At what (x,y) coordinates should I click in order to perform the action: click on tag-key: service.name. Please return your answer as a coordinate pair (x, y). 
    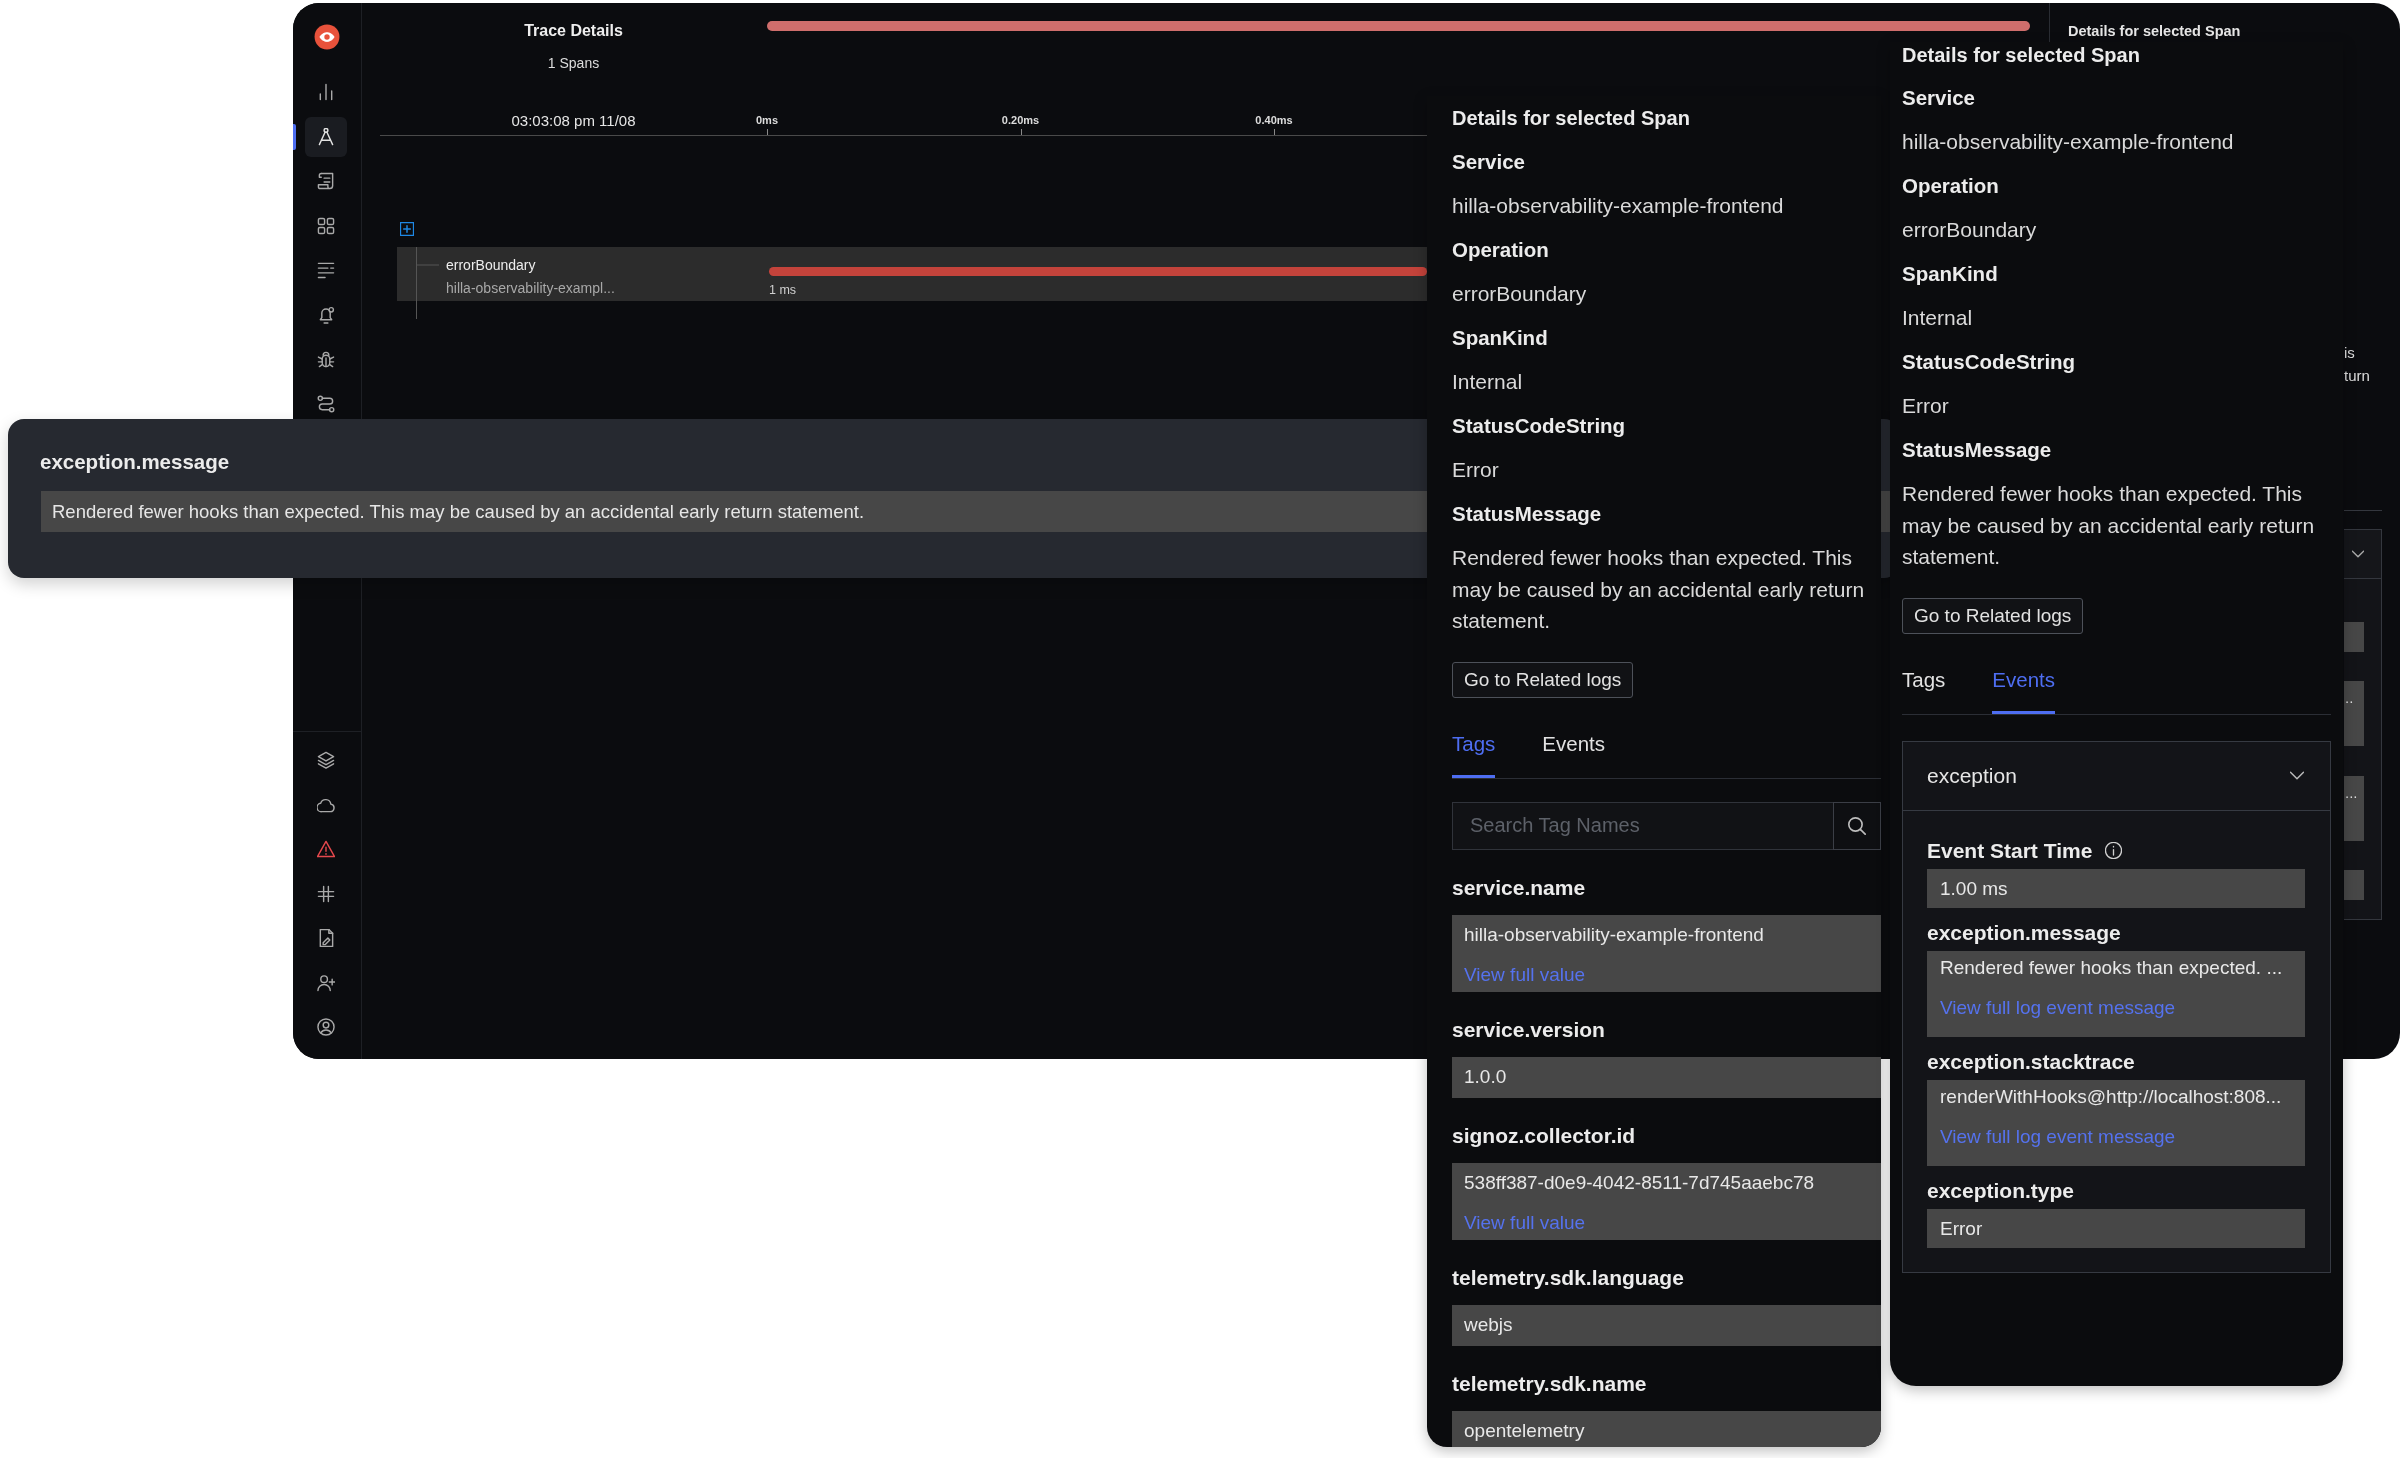
    Looking at the image, I should click on (1519, 887).